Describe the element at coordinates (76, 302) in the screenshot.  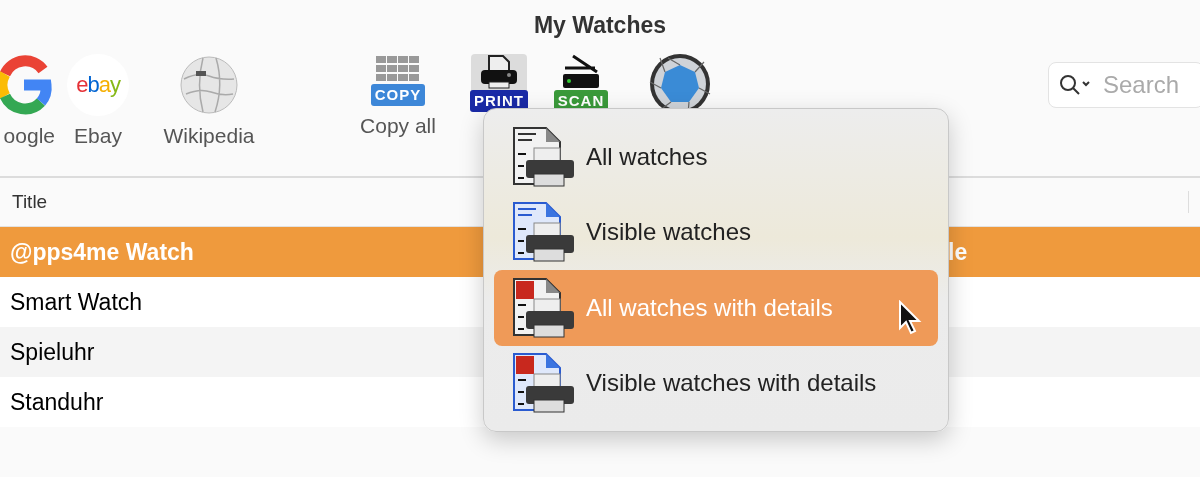
I see `table-cell: Smart Watch` at that location.